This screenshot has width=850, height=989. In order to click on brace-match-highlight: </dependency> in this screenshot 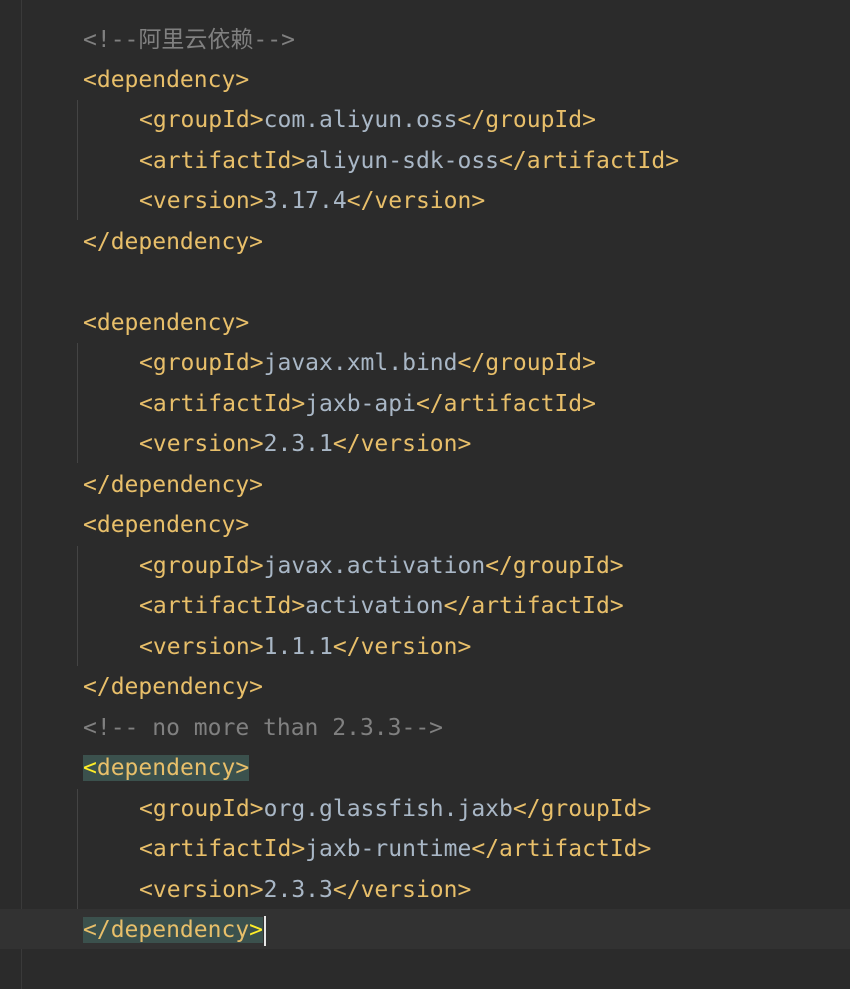, I will do `click(173, 930)`.